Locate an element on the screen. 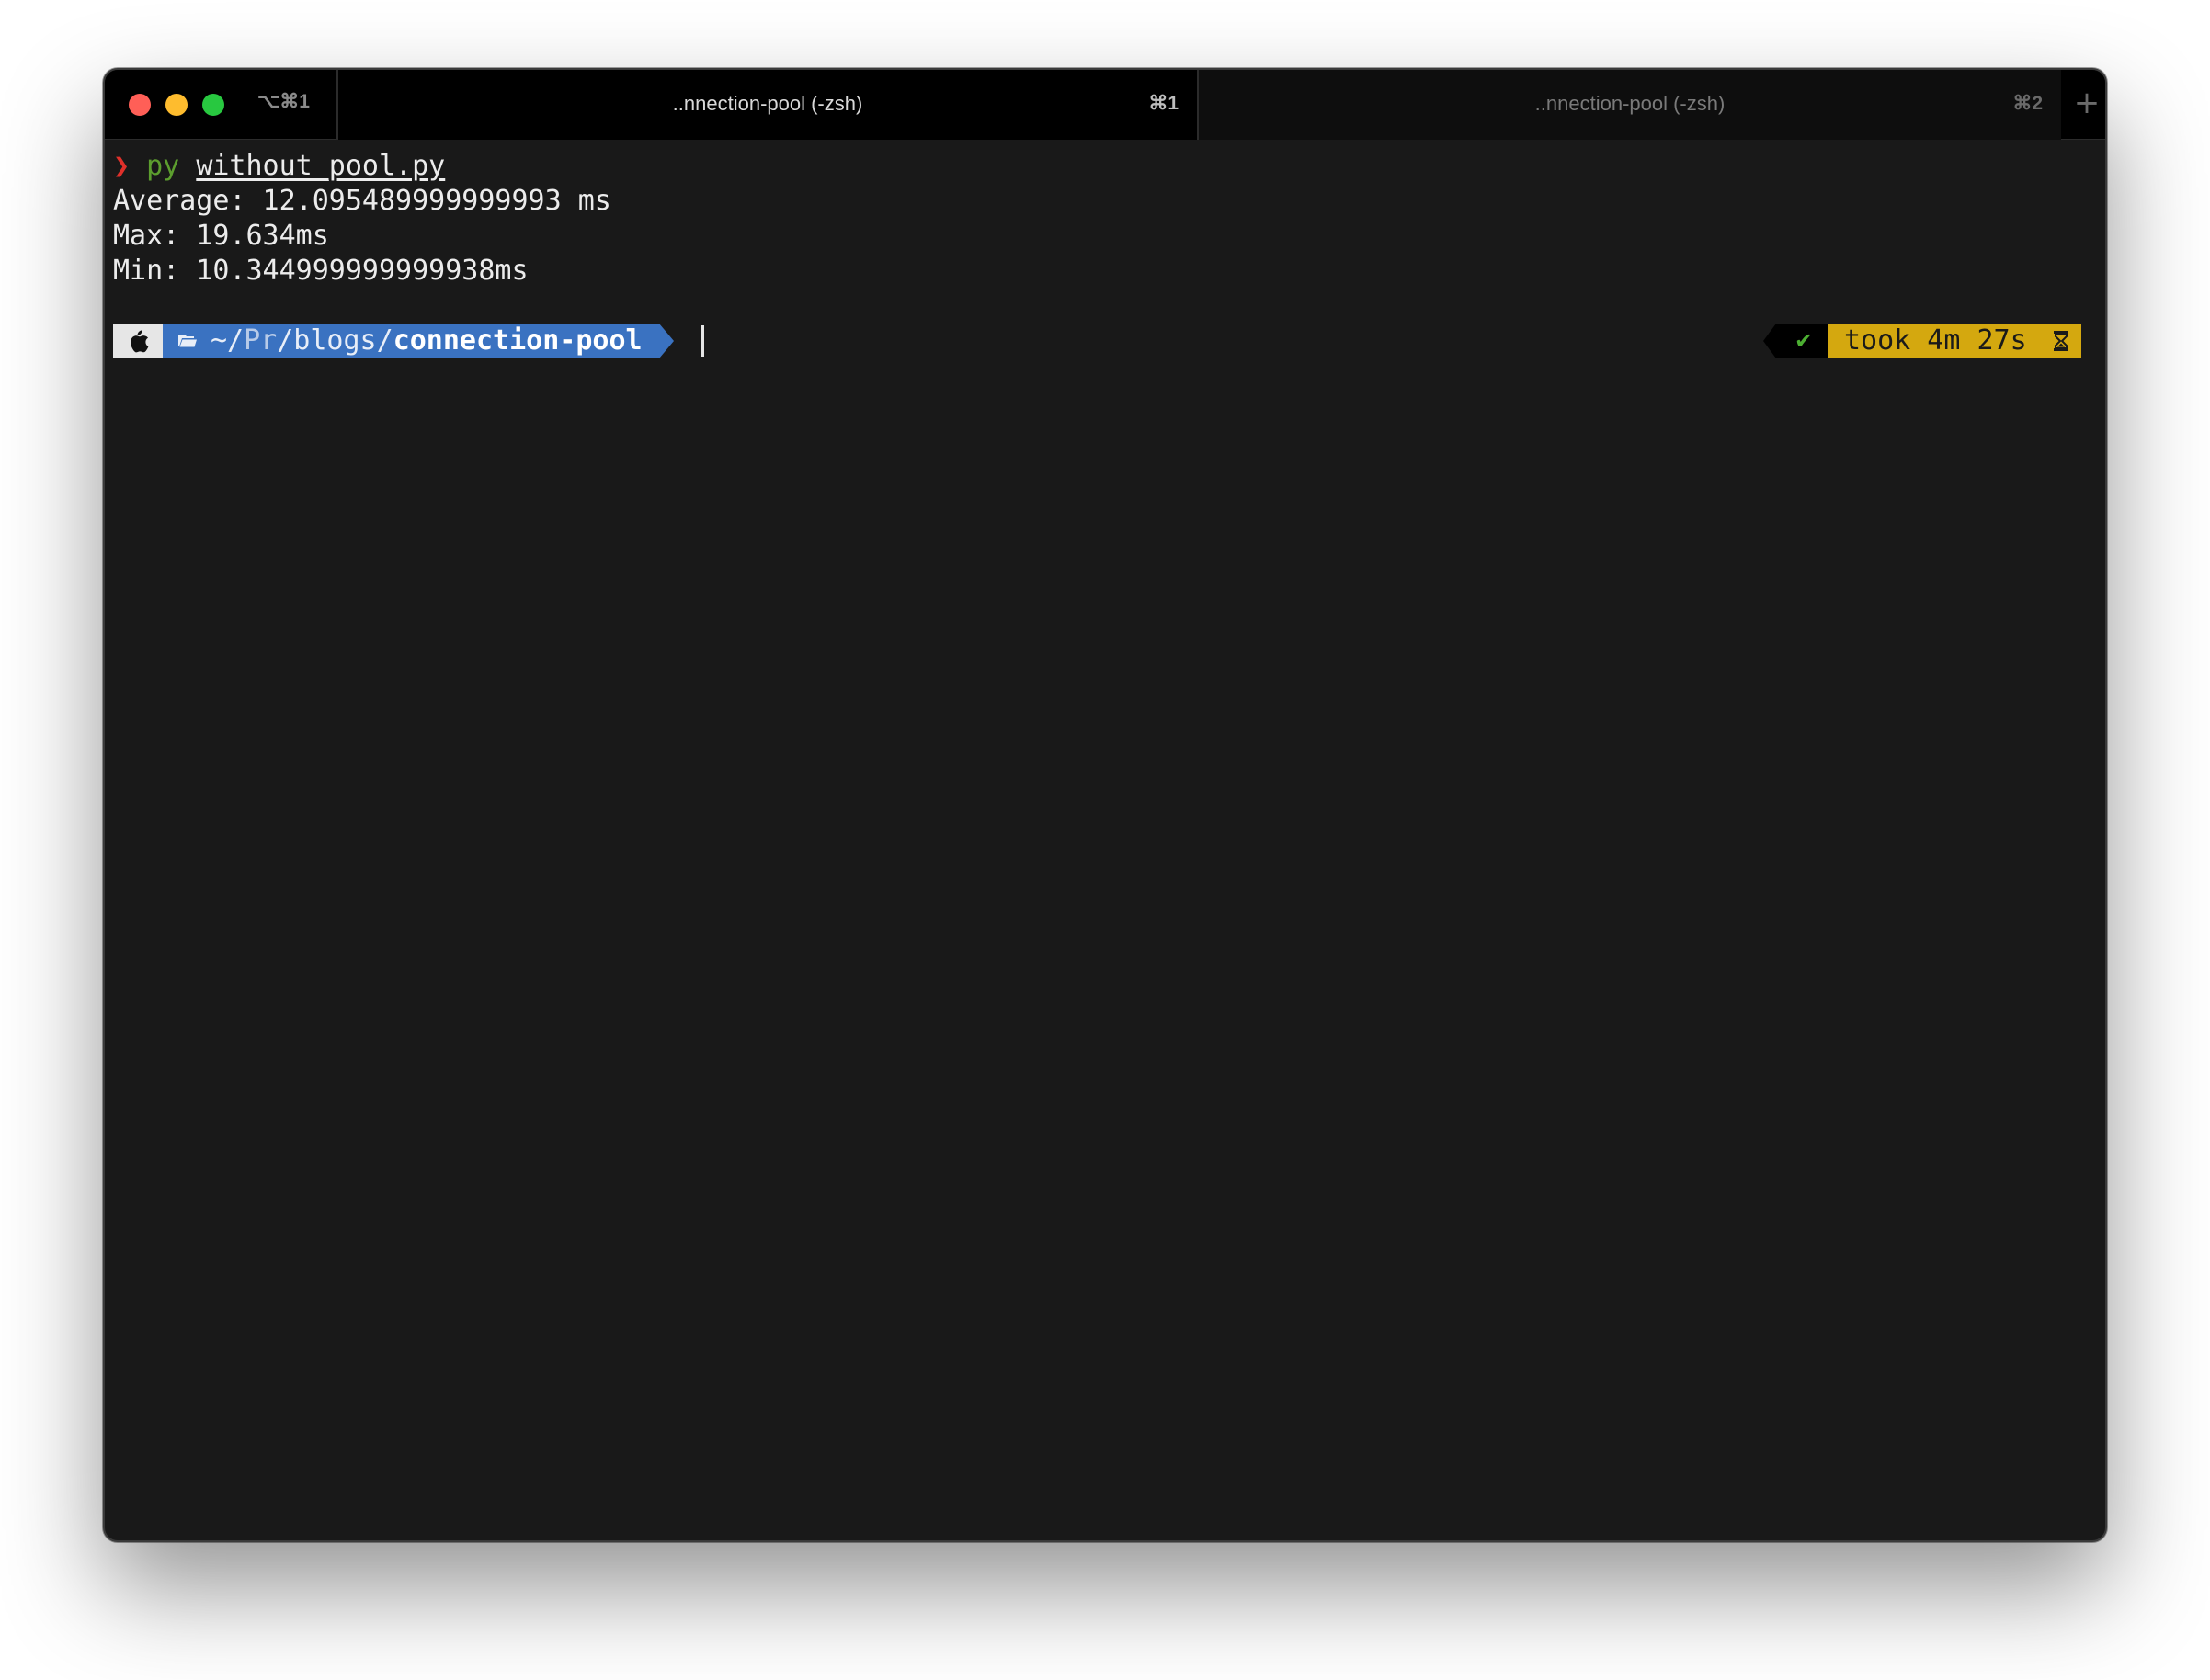  output-line-max: Max: 19.634ms is located at coordinates (221, 236).